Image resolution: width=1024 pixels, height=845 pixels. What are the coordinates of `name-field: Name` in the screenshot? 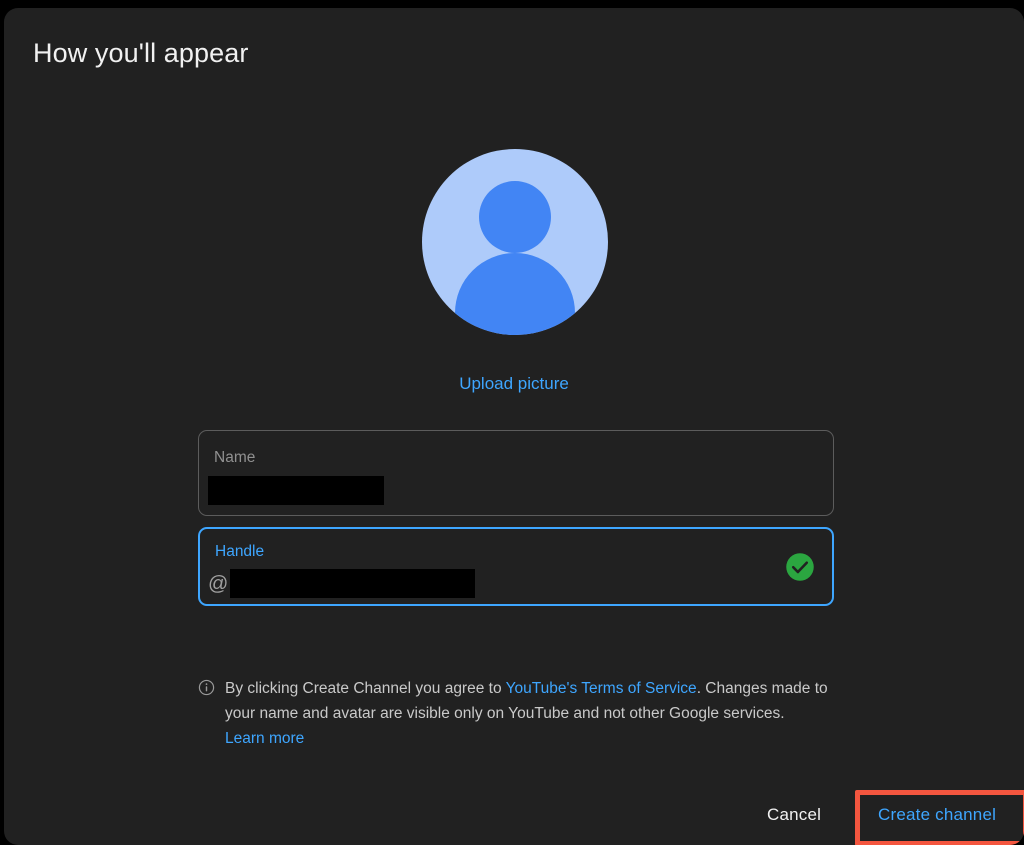 It's located at (516, 473).